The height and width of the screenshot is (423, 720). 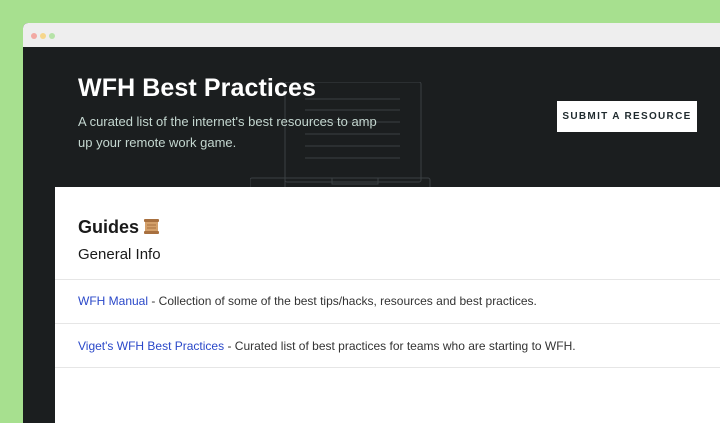 What do you see at coordinates (152, 226) in the screenshot?
I see `scroll-icon` at bounding box center [152, 226].